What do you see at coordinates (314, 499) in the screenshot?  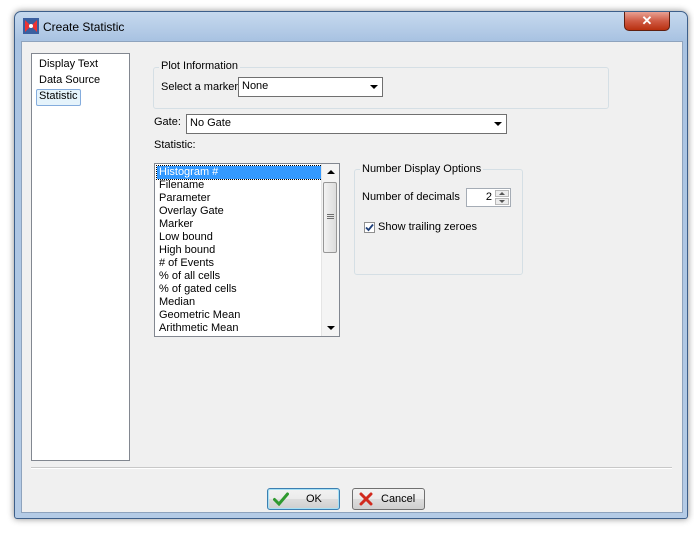 I see `ok-button-label: OK` at bounding box center [314, 499].